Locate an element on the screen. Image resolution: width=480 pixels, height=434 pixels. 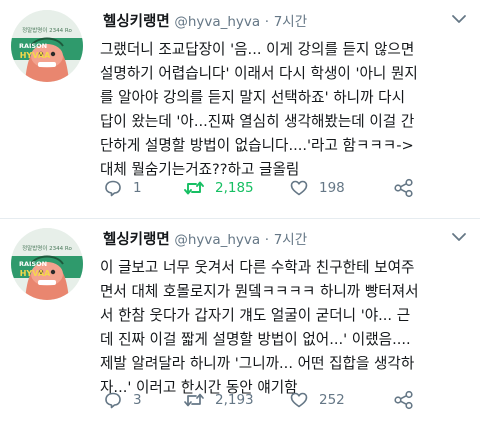
like-count: 252 is located at coordinates (332, 400).